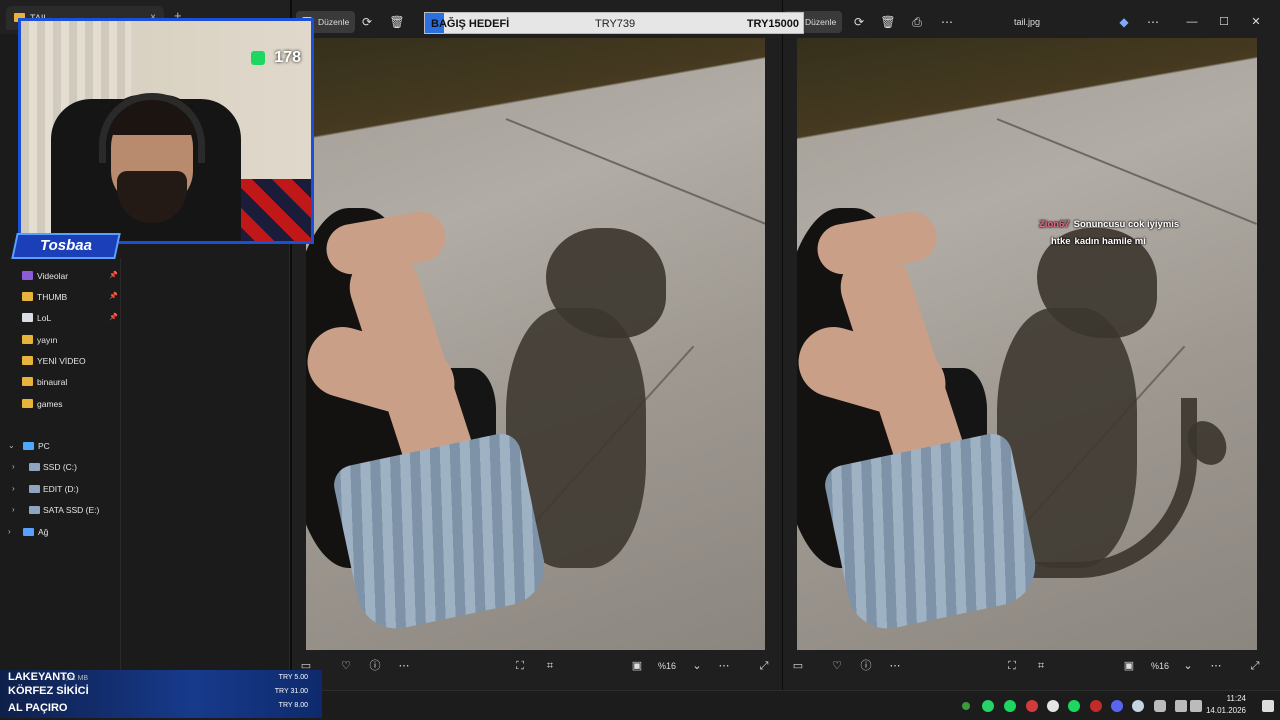 This screenshot has width=1280, height=720. I want to click on network-icon, so click(1181, 706).